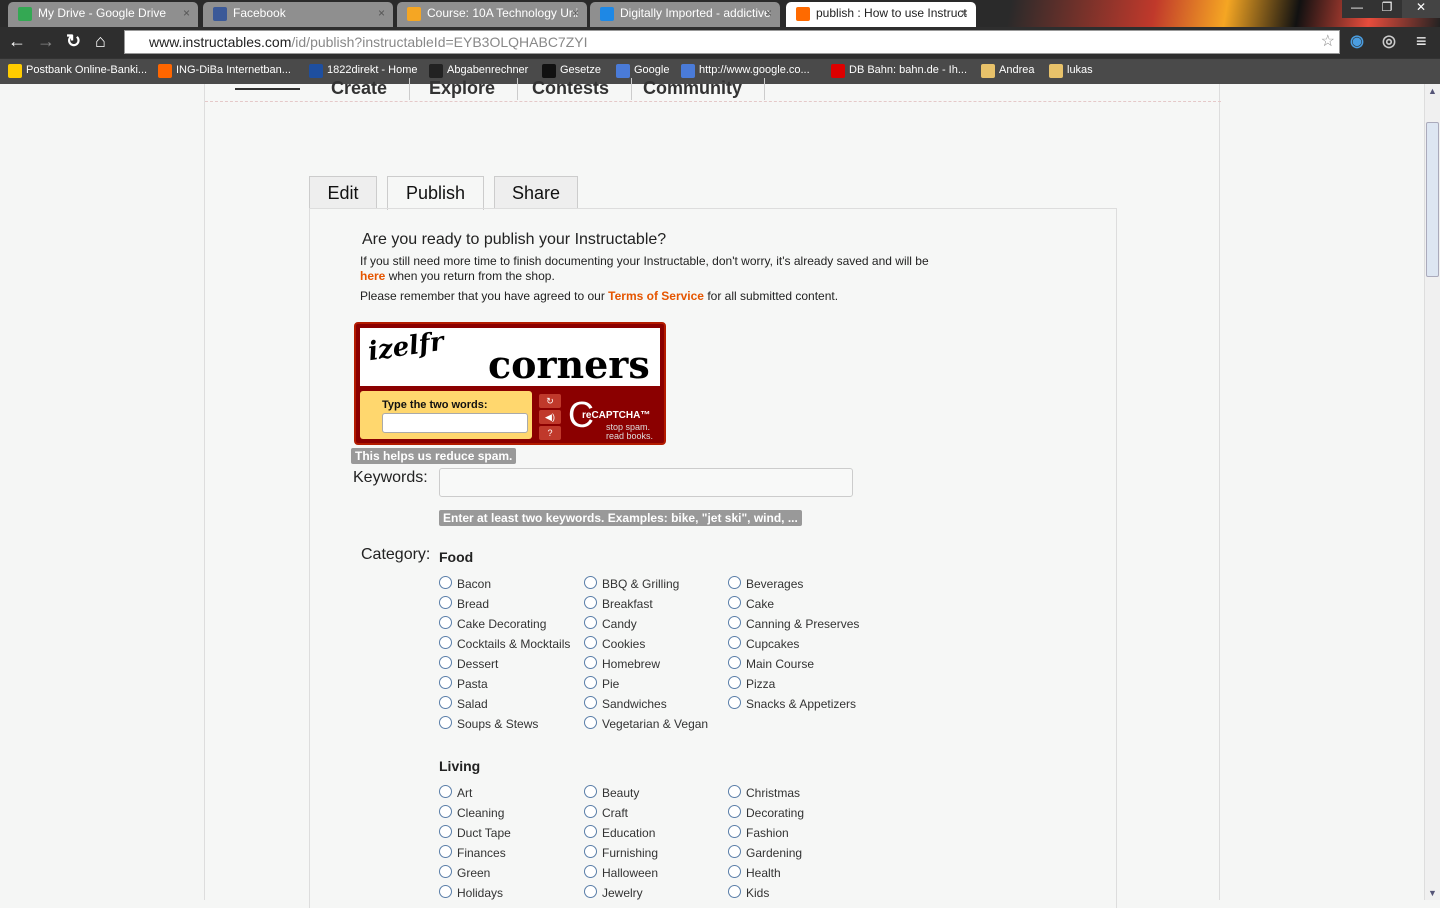  I want to click on home-icon: ⌂, so click(100, 41).